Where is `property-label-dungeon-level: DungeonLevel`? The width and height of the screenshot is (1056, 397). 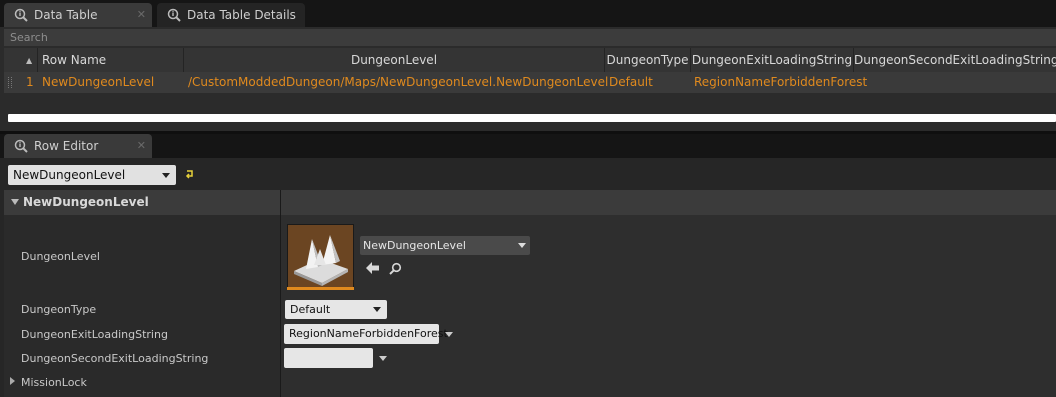 property-label-dungeon-level: DungeonLevel is located at coordinates (60, 256).